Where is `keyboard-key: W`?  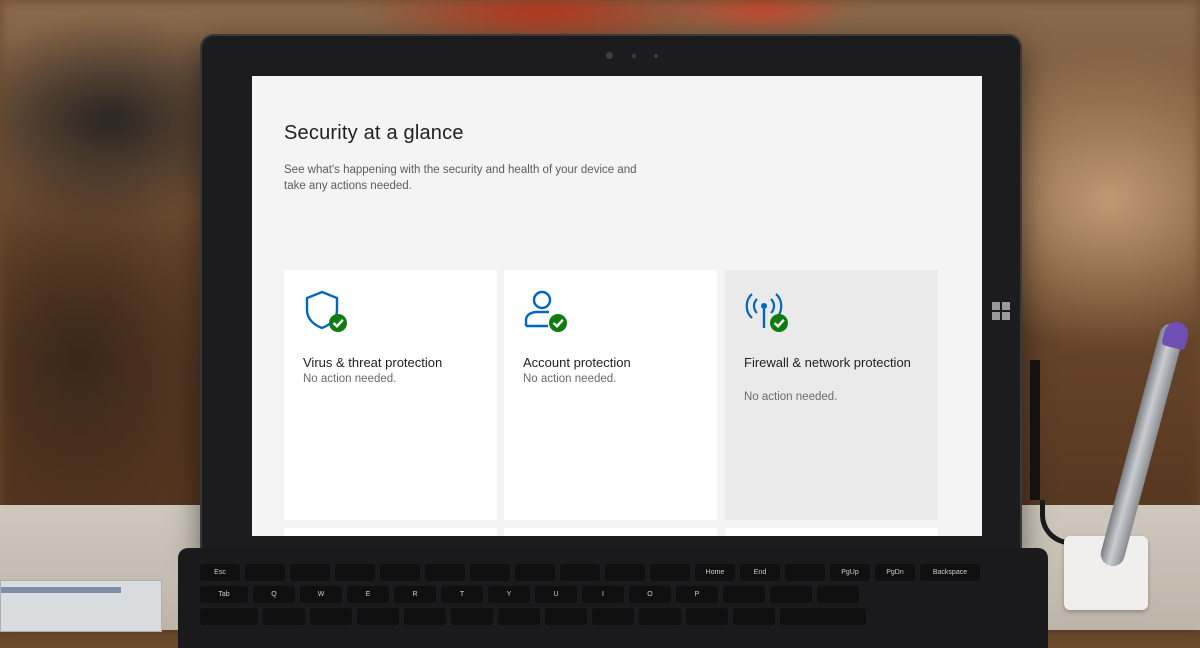
keyboard-key: W is located at coordinates (321, 594).